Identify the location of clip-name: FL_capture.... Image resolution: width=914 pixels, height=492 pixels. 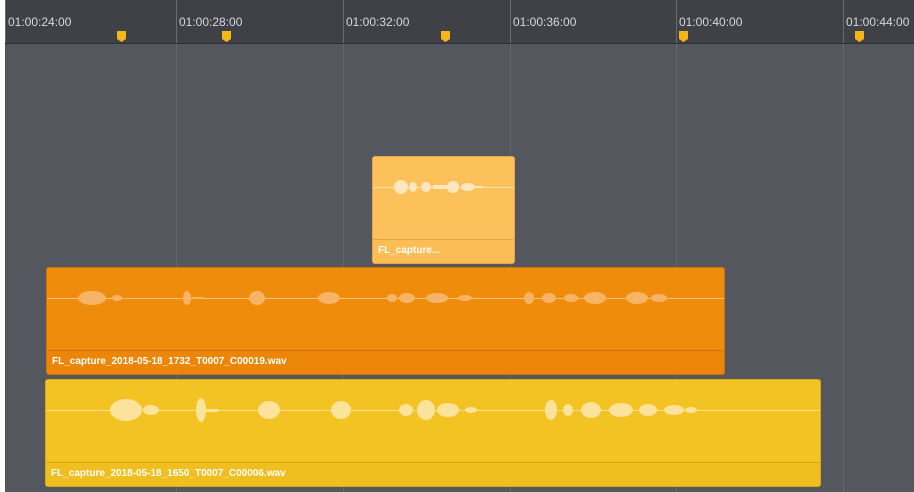
(409, 250).